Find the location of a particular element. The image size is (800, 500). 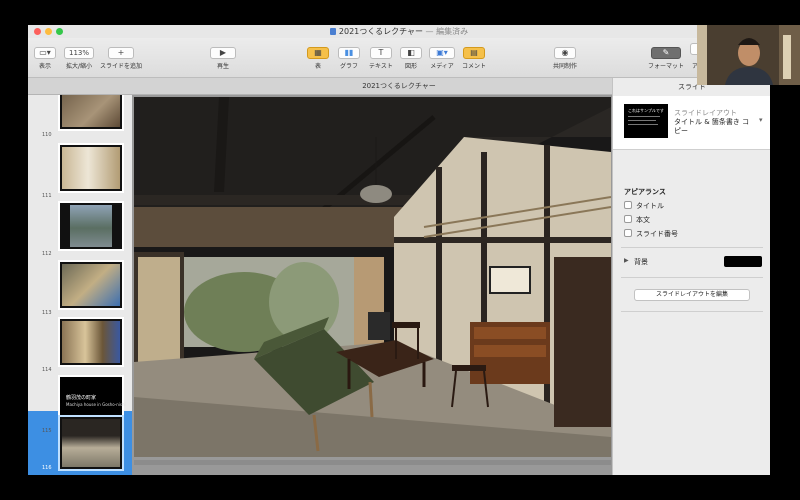

collaborate-icon: ◉ is located at coordinates (565, 53).